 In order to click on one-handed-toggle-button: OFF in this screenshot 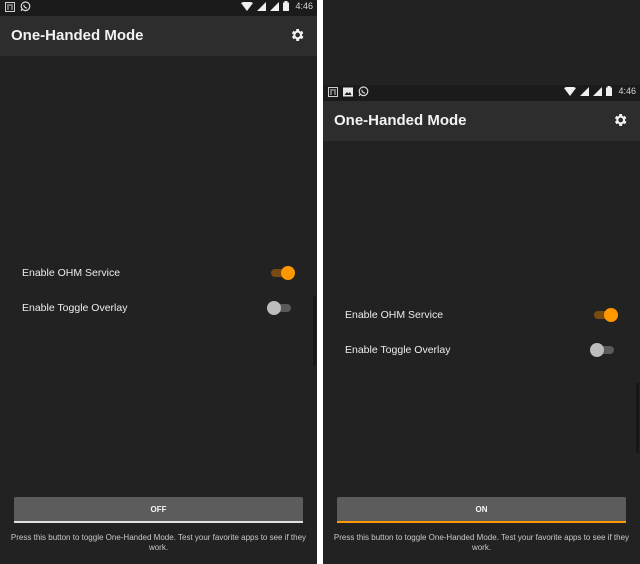, I will do `click(158, 510)`.